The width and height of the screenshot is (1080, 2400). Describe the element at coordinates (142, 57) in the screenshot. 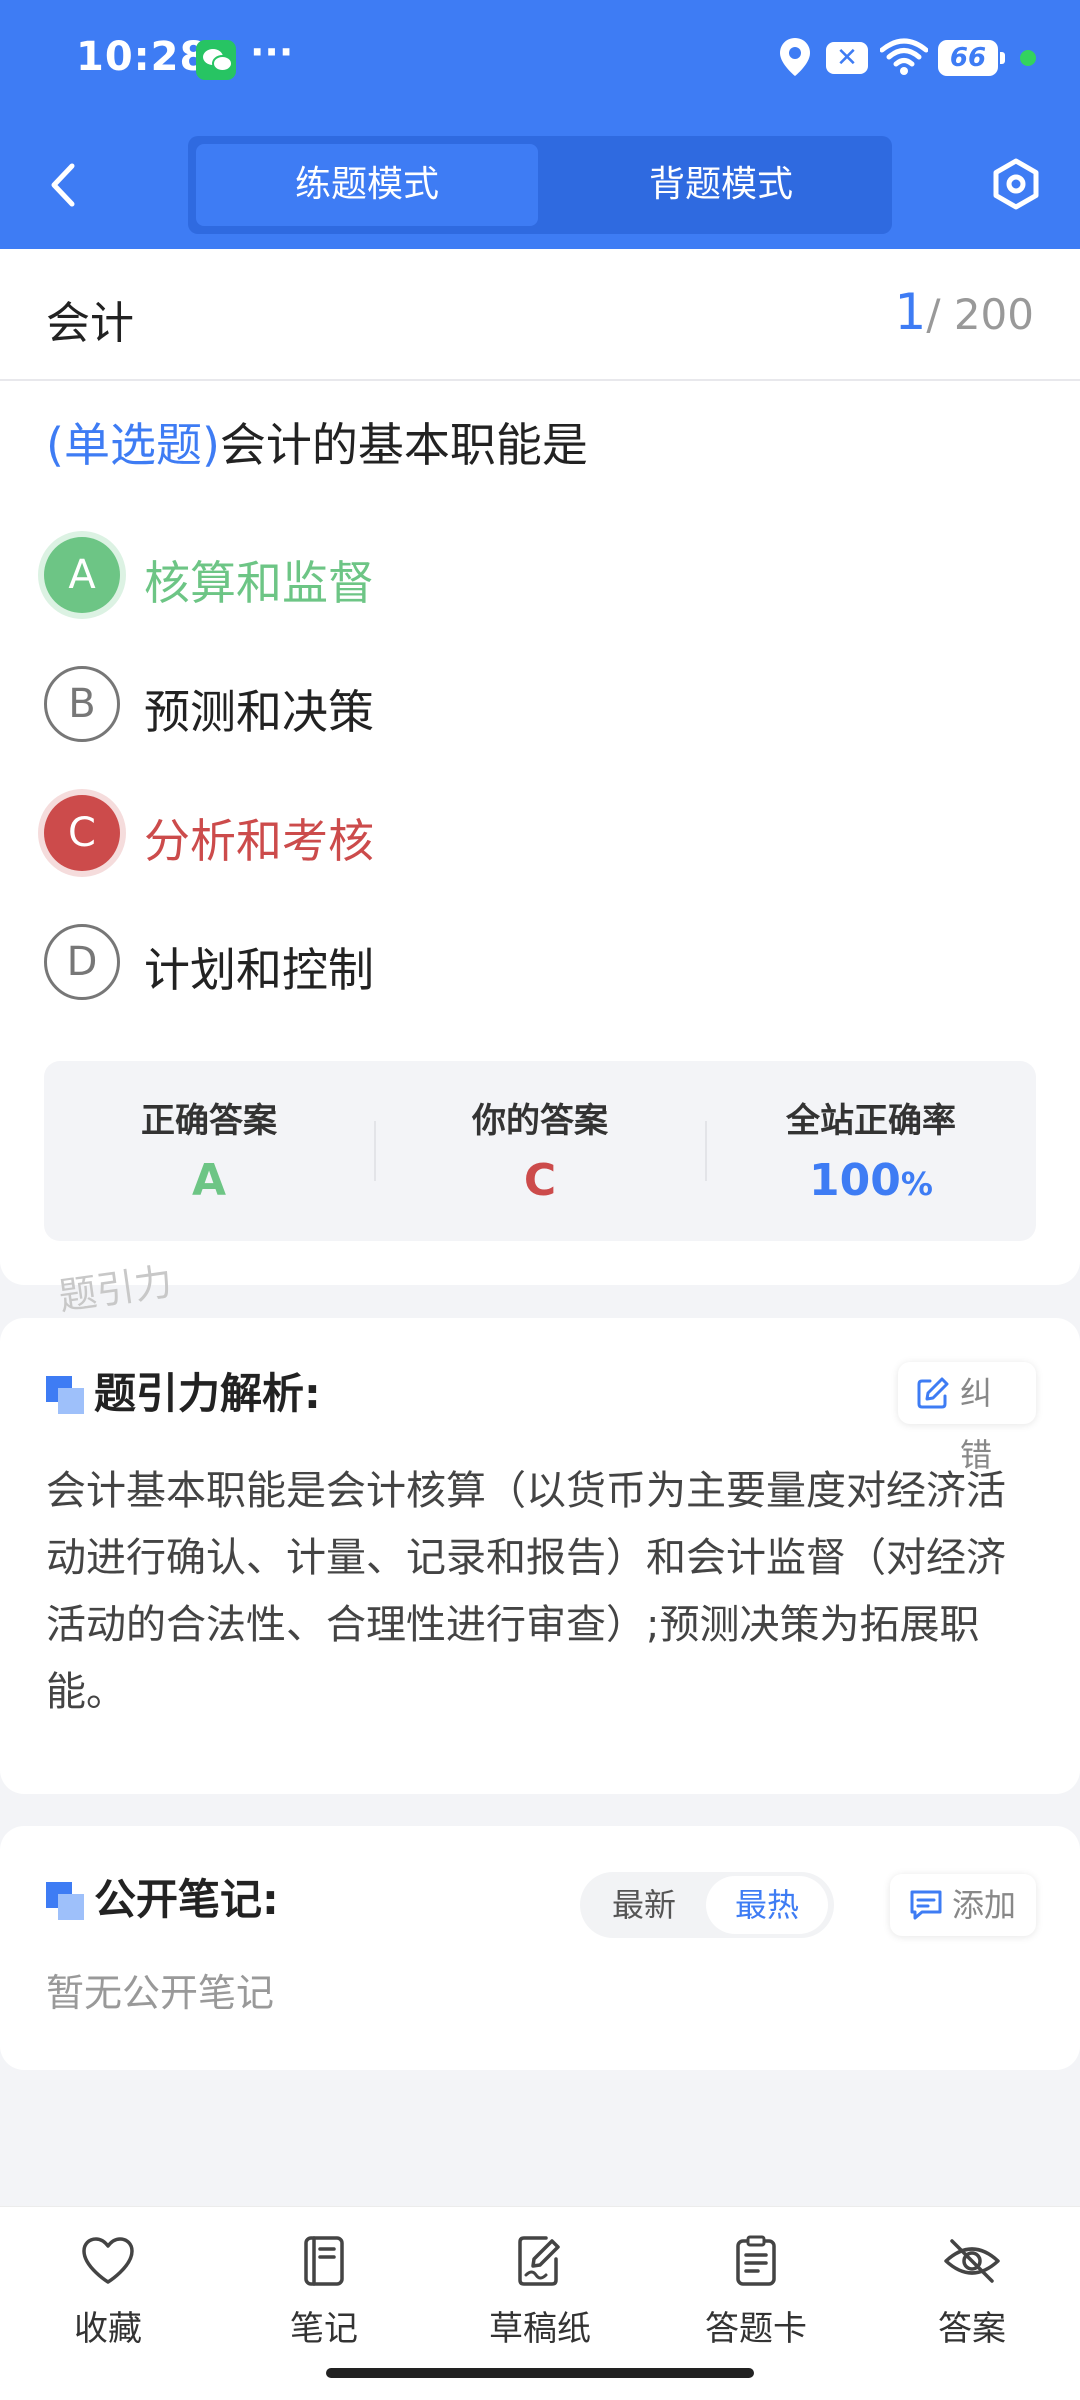

I see `status-time: 10:28` at that location.